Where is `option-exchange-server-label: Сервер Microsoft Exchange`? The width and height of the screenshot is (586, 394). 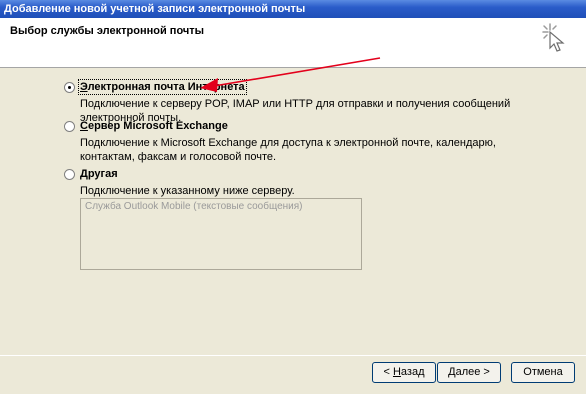
option-exchange-server-label: Сервер Microsoft Exchange is located at coordinates (154, 126).